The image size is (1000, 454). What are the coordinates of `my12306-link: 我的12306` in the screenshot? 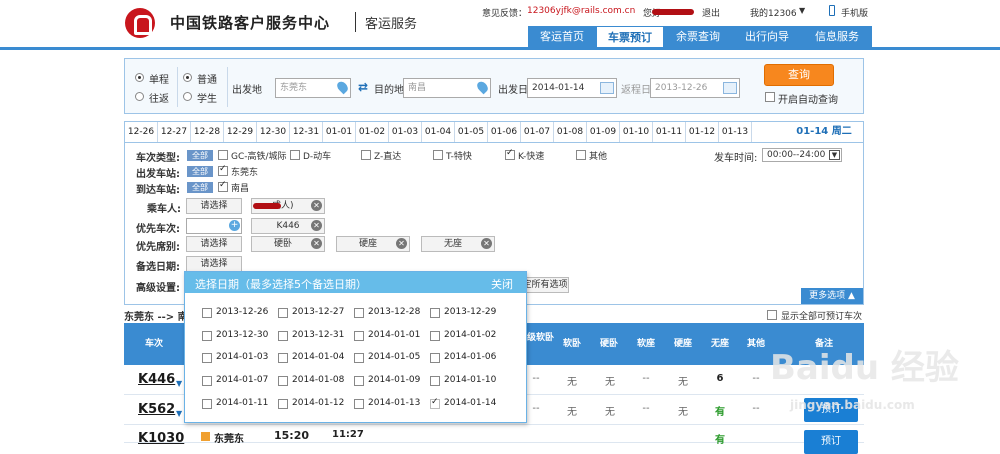 It's located at (773, 12).